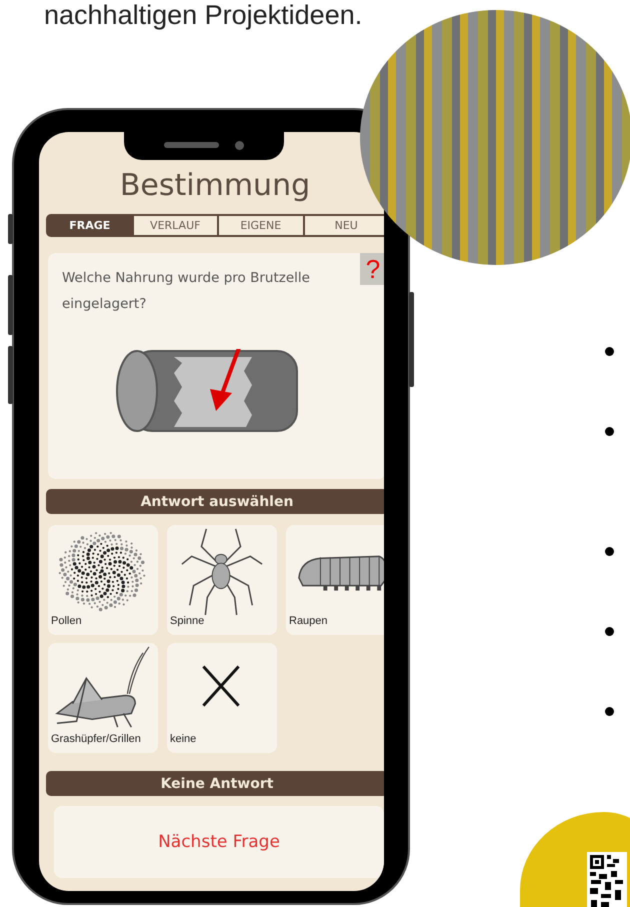 Image resolution: width=630 pixels, height=907 pixels. I want to click on answer-option: Pollen, so click(103, 580).